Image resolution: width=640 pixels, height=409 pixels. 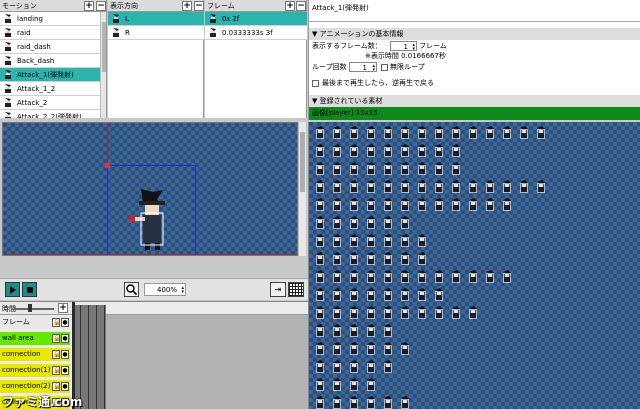 What do you see at coordinates (256, 19) in the screenshot?
I see `frame-item: 0s 2f` at bounding box center [256, 19].